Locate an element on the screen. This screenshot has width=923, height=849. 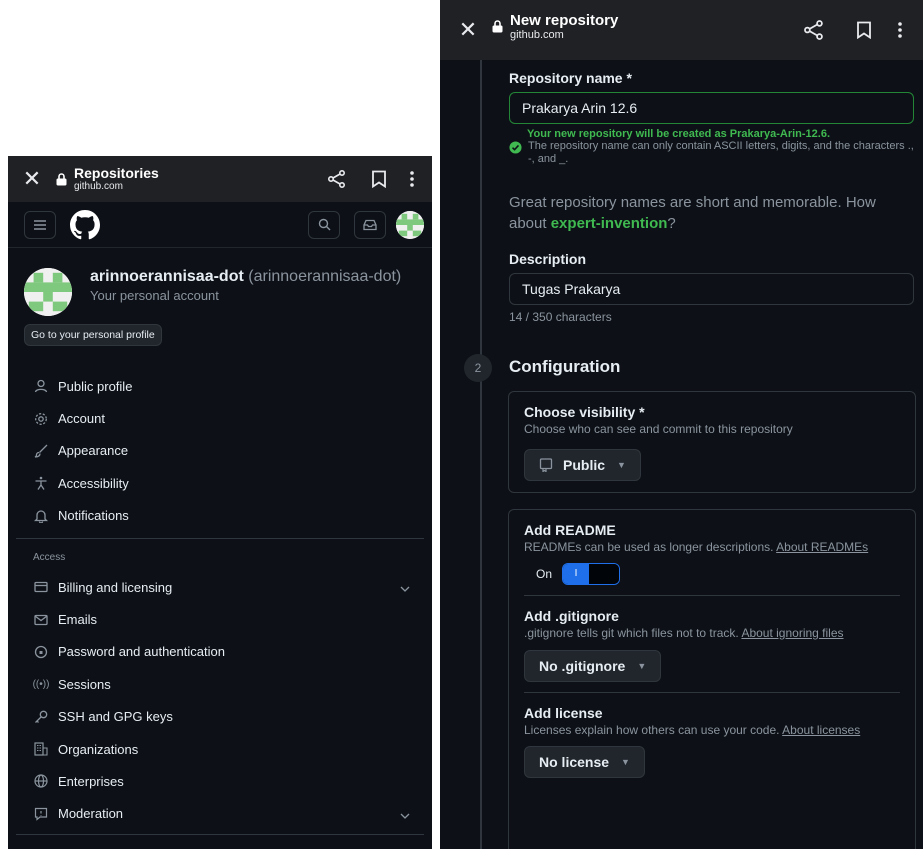
menu-item-ssh-gpg: SSH and GPG keys is located at coordinates (220, 717).